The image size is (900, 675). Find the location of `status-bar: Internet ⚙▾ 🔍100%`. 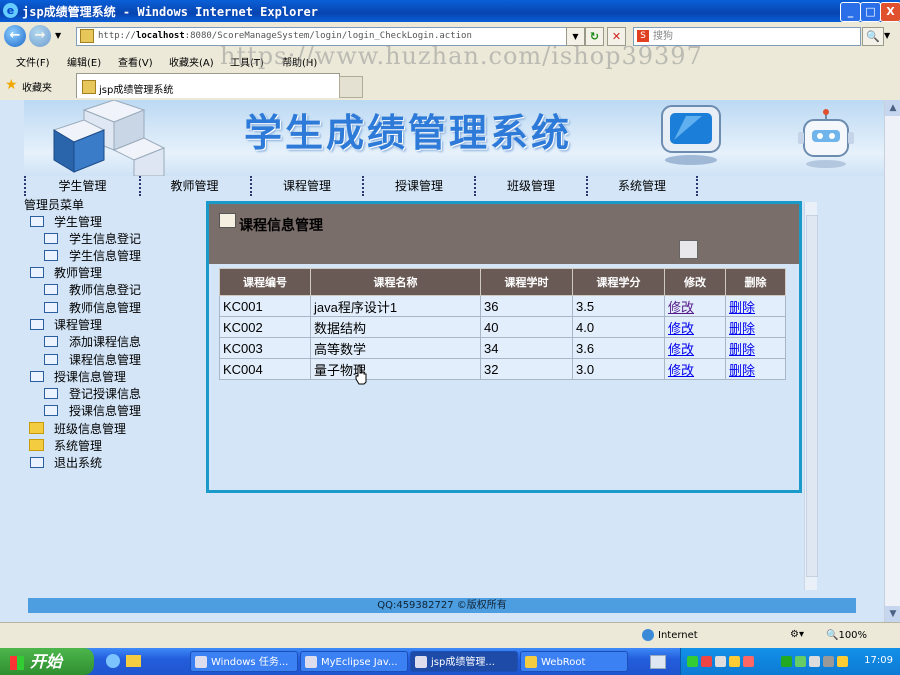

status-bar: Internet ⚙▾ 🔍100% is located at coordinates (450, 635).